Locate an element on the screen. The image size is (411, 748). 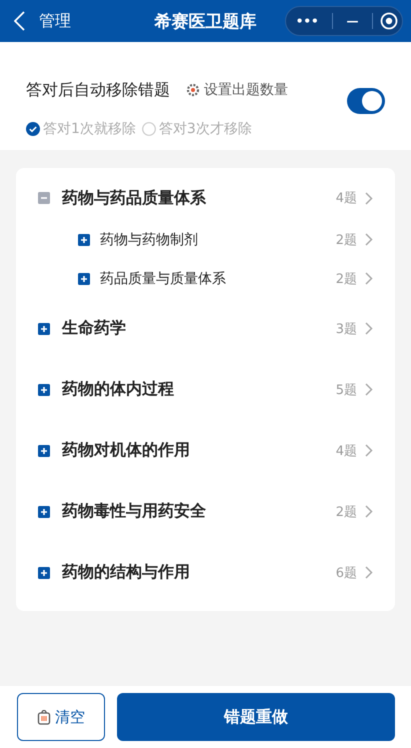
chapter-title: 药品质量与质量体系 is located at coordinates (163, 279).